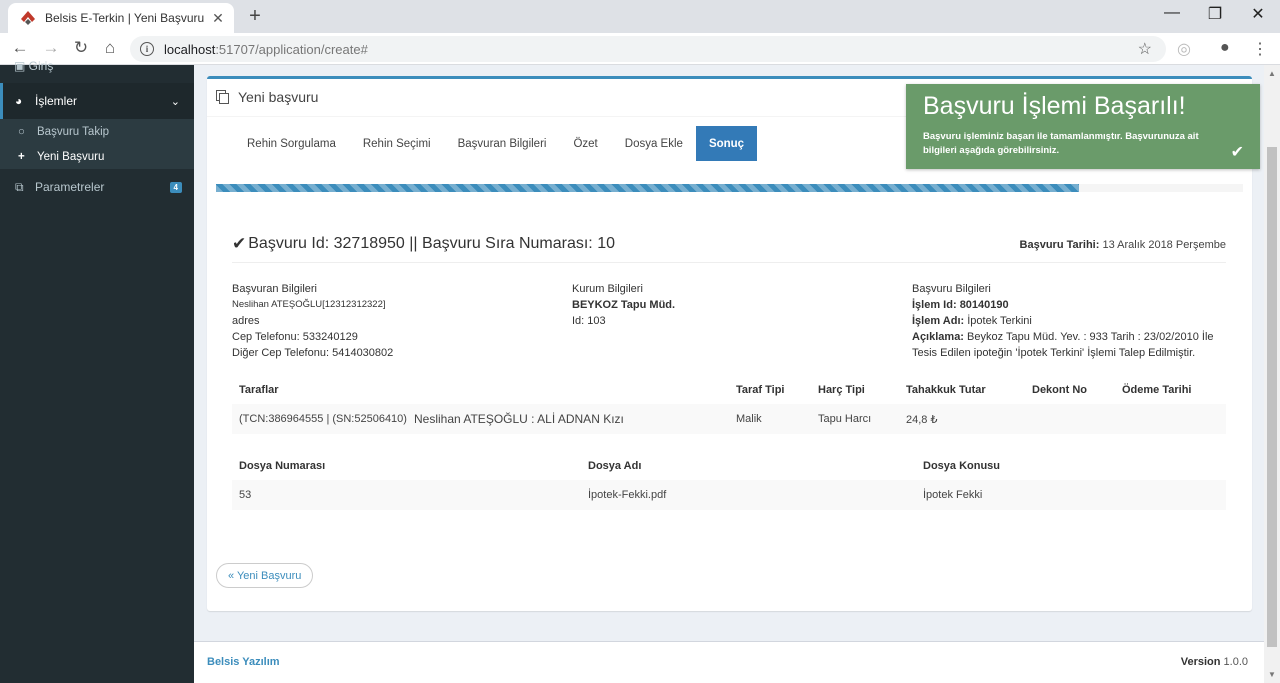 This screenshot has height=683, width=1280. I want to click on copy-icon: ⧉, so click(19, 186).